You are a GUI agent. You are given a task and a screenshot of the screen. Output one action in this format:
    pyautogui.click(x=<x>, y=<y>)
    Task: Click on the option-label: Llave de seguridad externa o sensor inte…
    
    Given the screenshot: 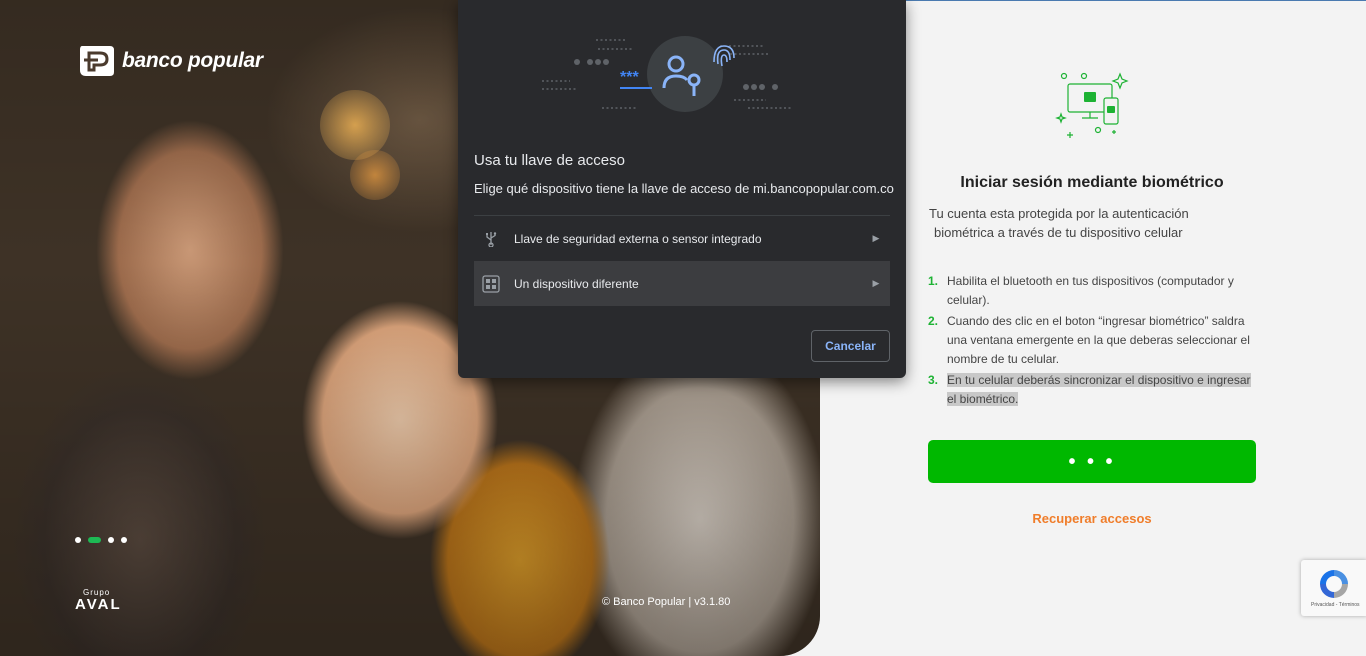 What is the action you would take?
    pyautogui.click(x=638, y=238)
    